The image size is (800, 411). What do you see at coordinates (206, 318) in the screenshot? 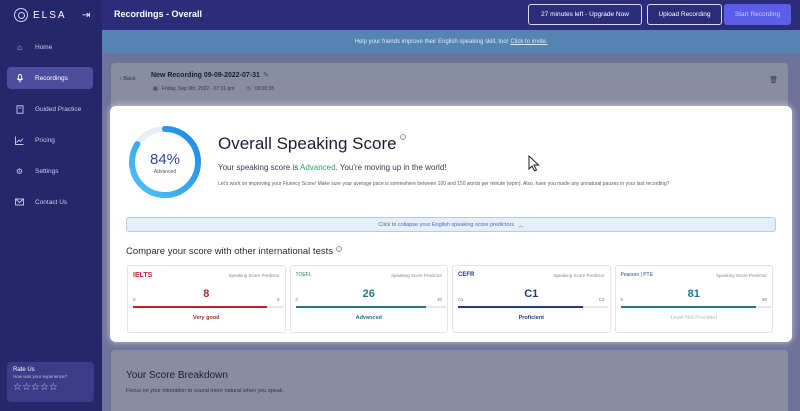
I see `test-level: Very good` at bounding box center [206, 318].